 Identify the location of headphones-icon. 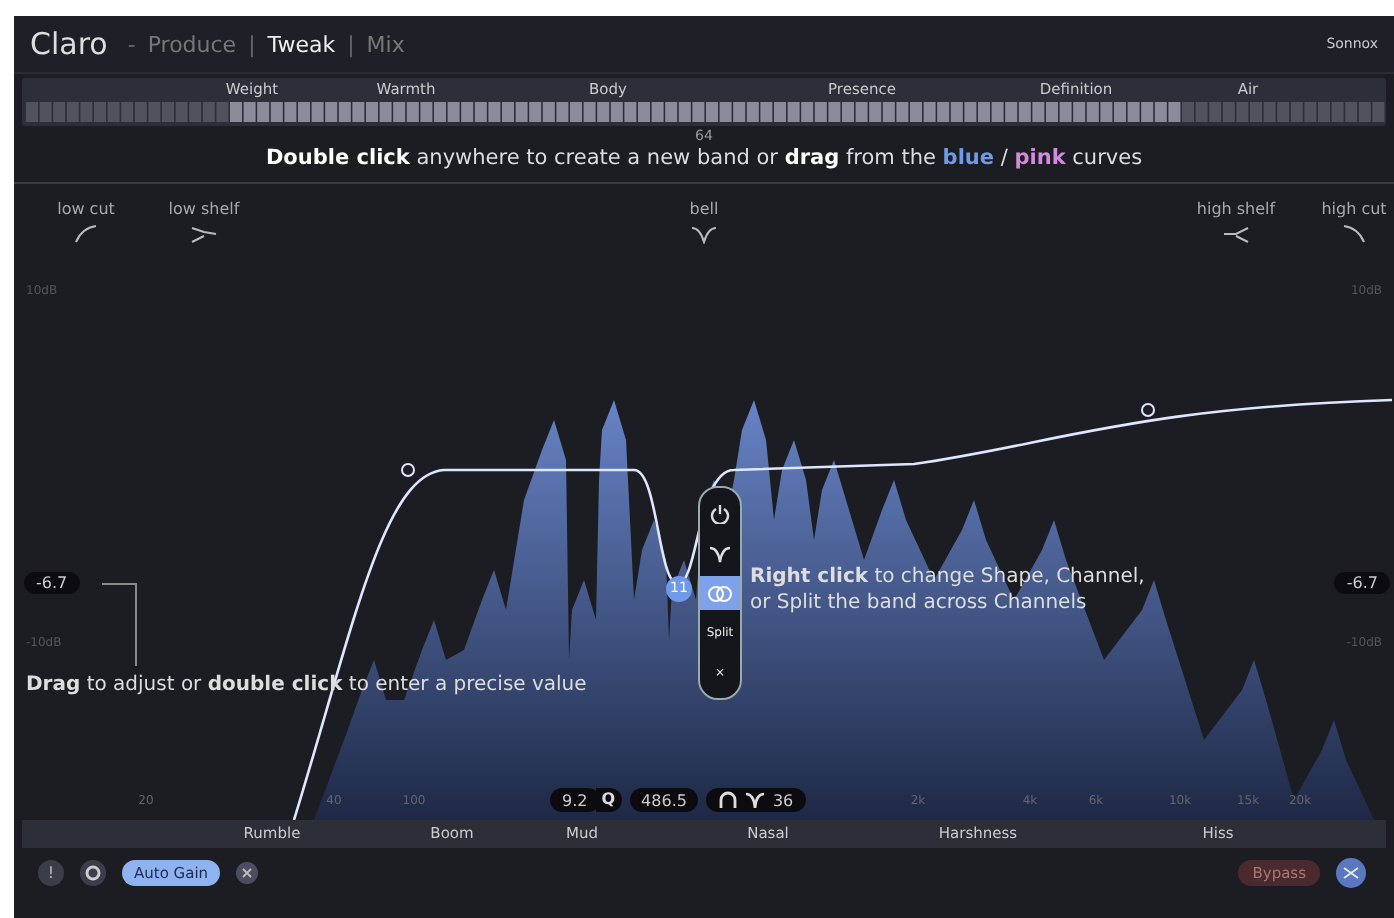
(728, 800).